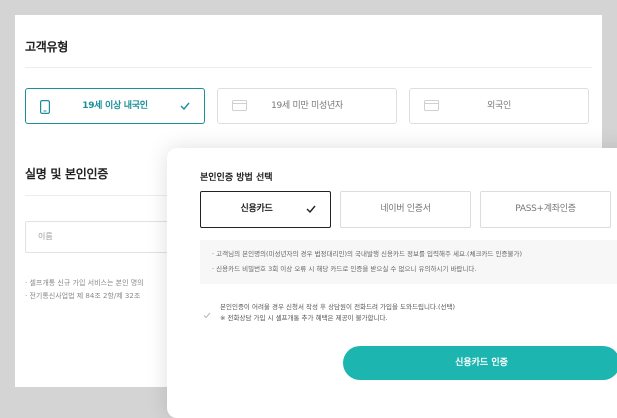 The width and height of the screenshot is (617, 418). What do you see at coordinates (66, 174) in the screenshot?
I see `identity-title: 실명 및 본인인증` at bounding box center [66, 174].